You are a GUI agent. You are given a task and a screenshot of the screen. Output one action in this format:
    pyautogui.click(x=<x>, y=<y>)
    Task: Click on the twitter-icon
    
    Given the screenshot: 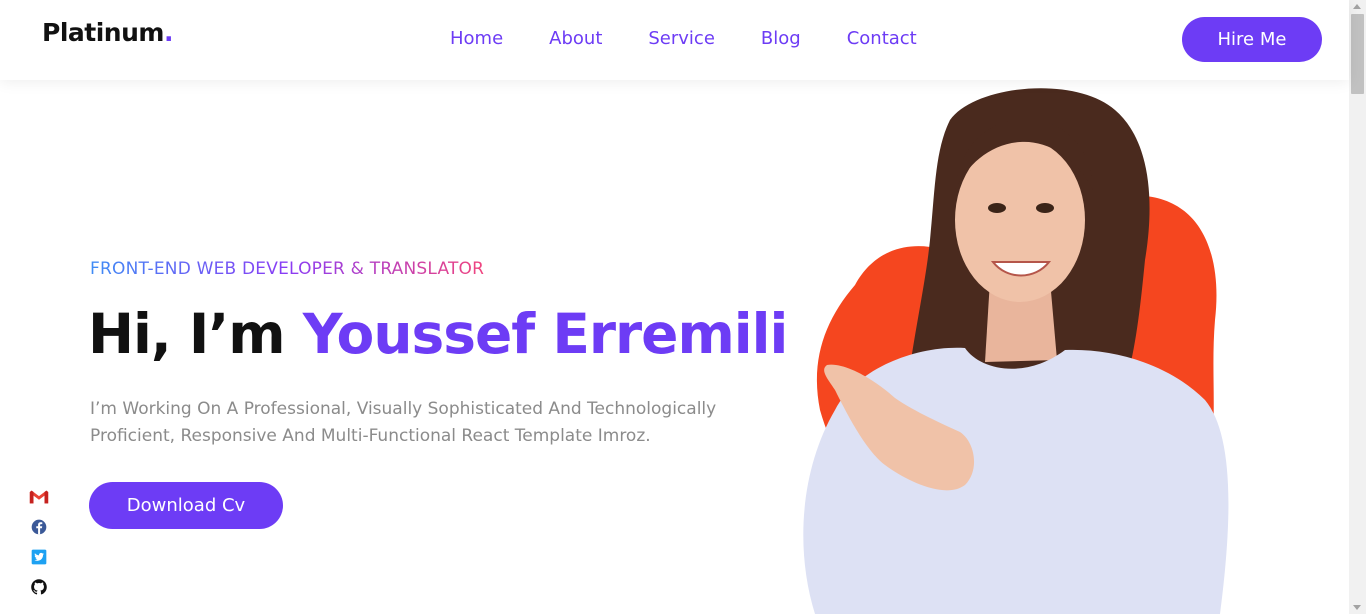 What is the action you would take?
    pyautogui.click(x=39, y=557)
    